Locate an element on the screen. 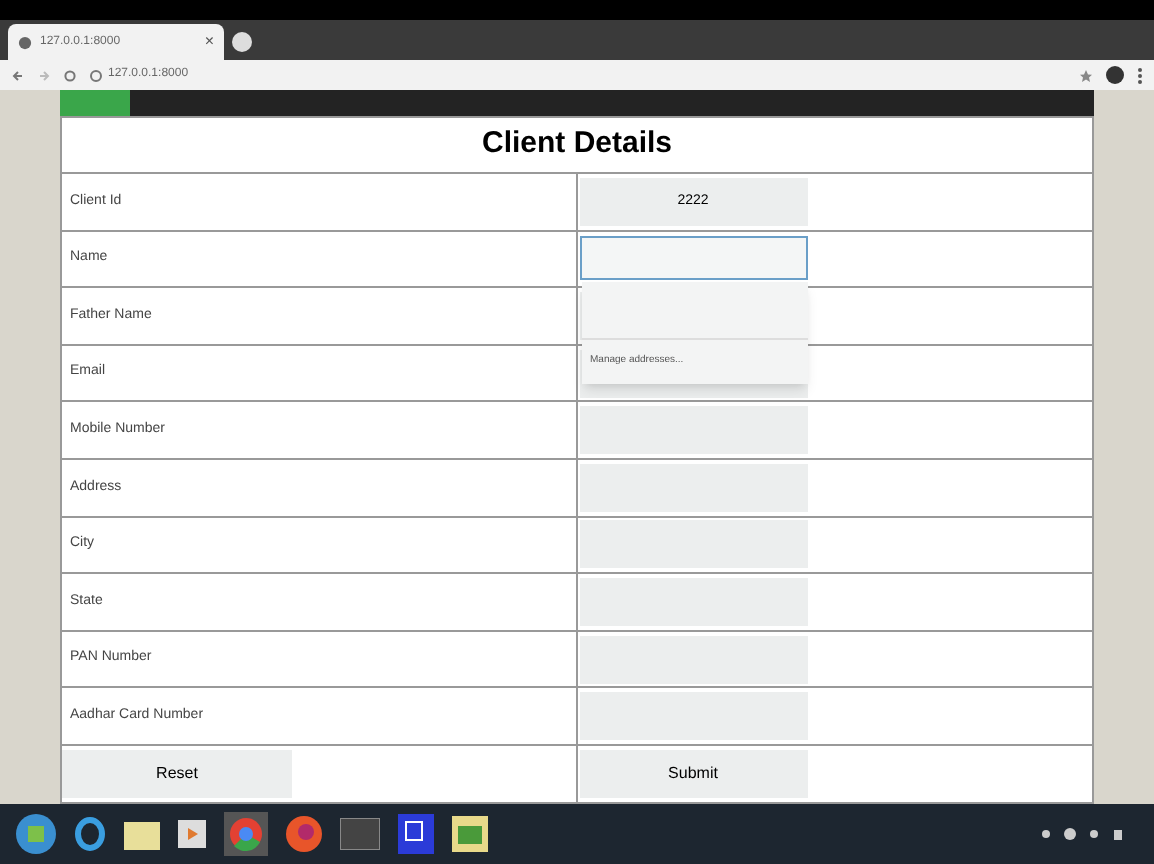 The image size is (1154, 864). window-icon is located at coordinates (360, 834).